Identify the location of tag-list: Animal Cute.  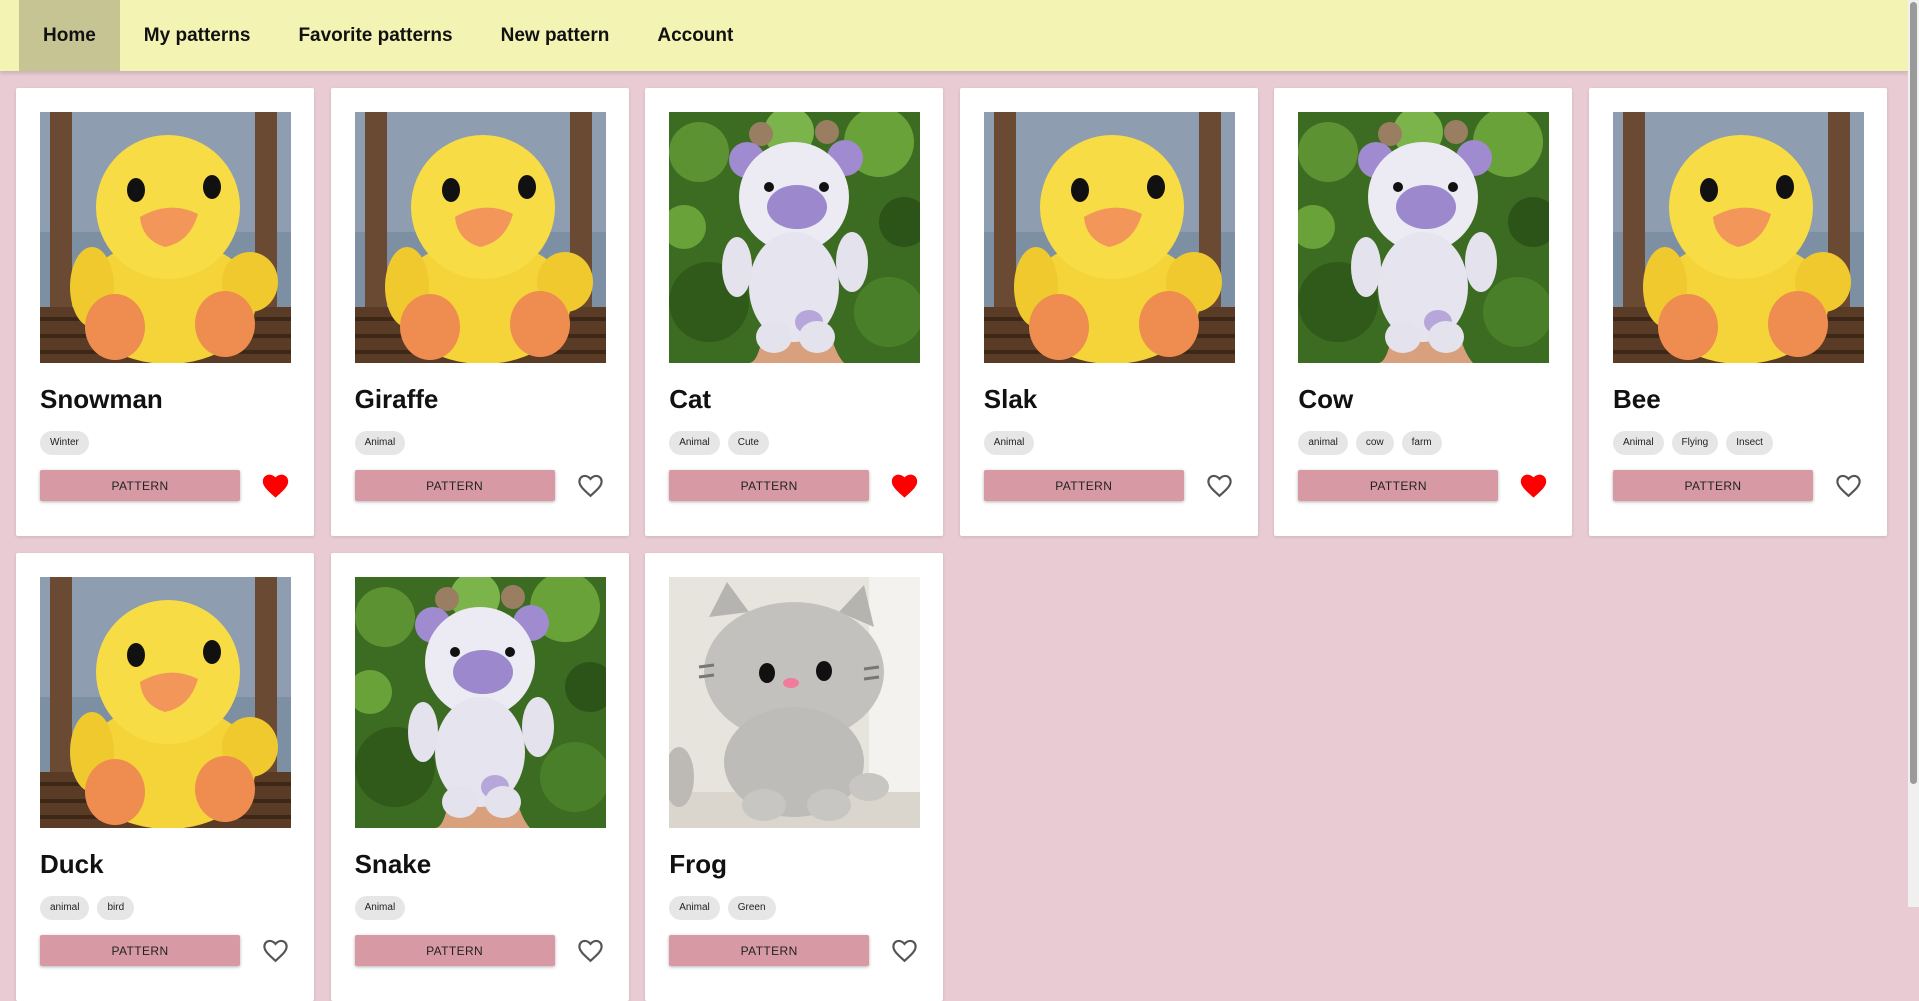
(794, 443).